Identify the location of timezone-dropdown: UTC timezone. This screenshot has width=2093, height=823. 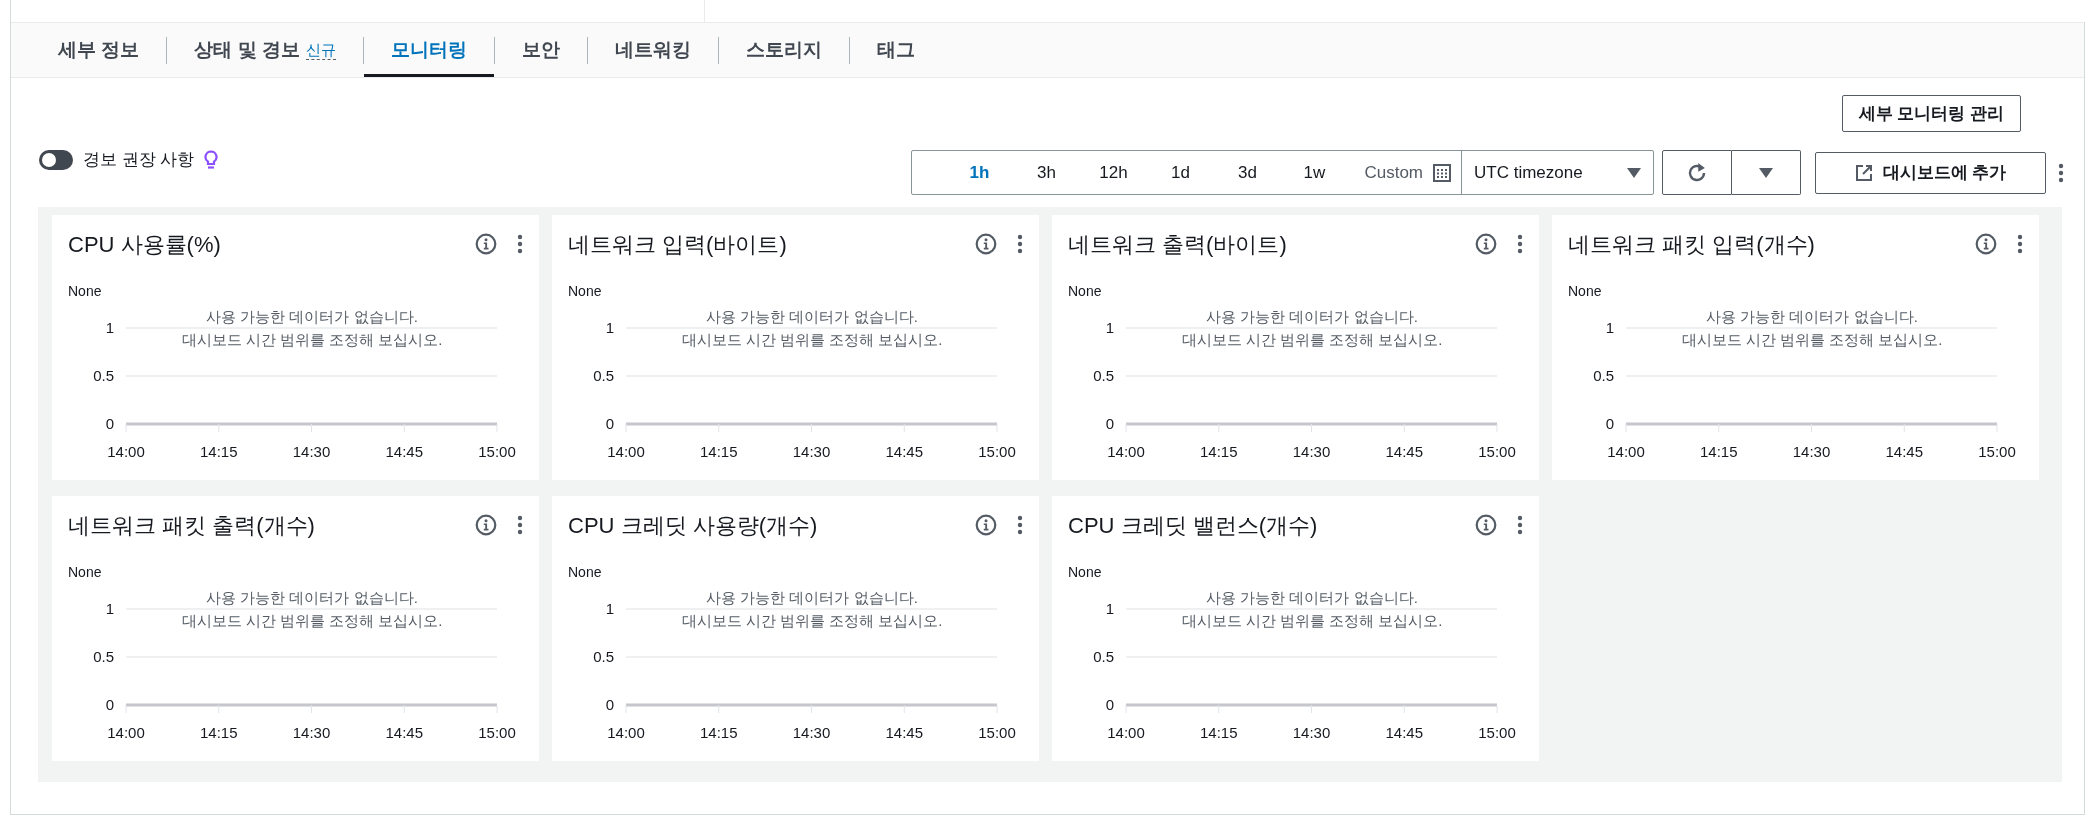
(1557, 172).